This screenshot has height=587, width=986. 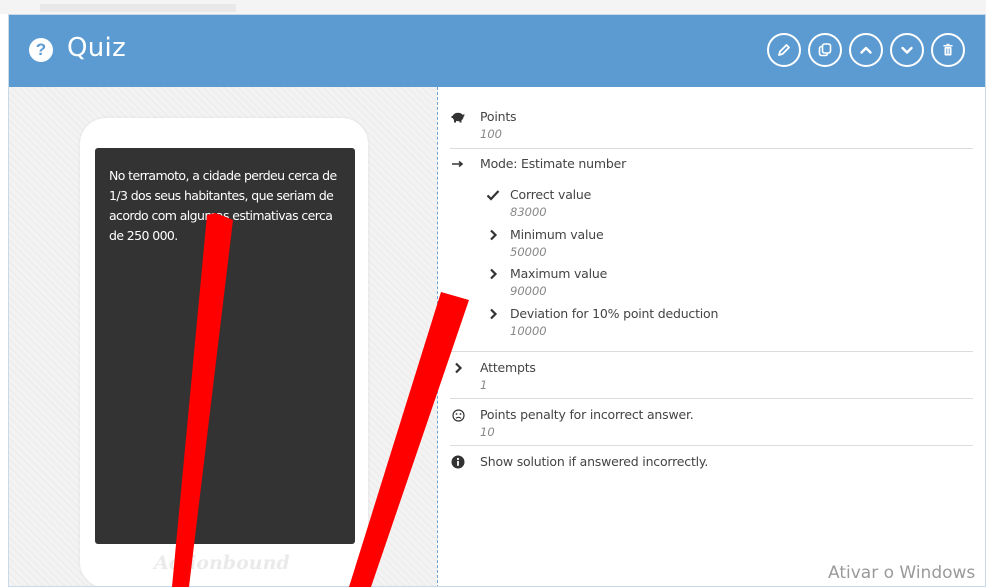 I want to click on minimum-value: 50000, so click(x=528, y=252).